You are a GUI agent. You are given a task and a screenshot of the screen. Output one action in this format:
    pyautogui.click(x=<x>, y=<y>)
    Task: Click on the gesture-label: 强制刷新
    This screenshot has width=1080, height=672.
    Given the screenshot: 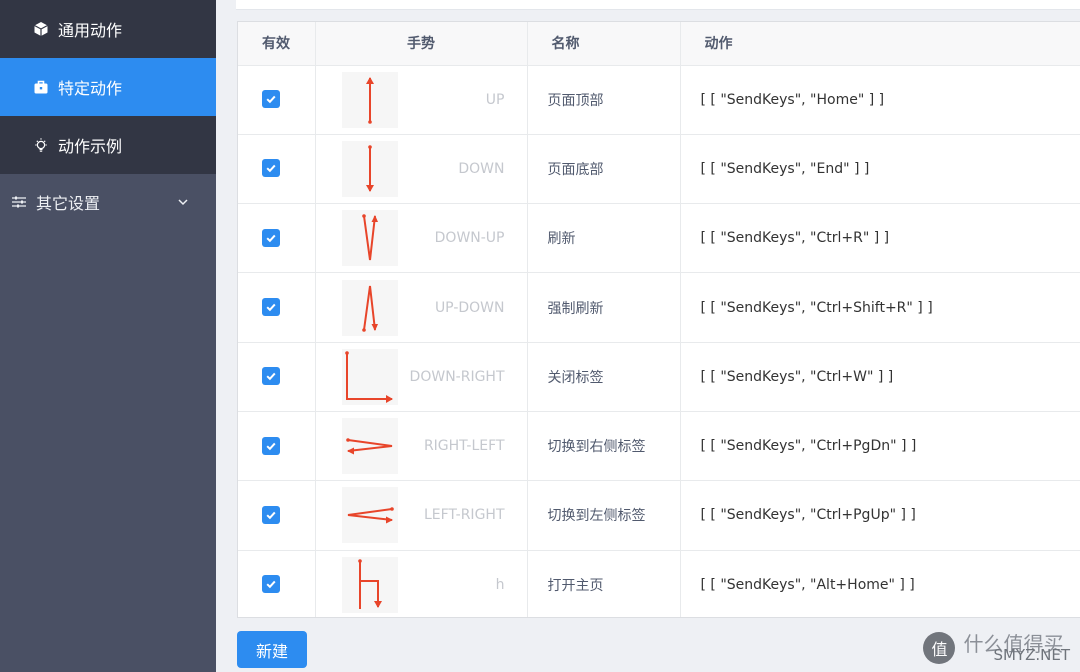 What is the action you would take?
    pyautogui.click(x=604, y=307)
    